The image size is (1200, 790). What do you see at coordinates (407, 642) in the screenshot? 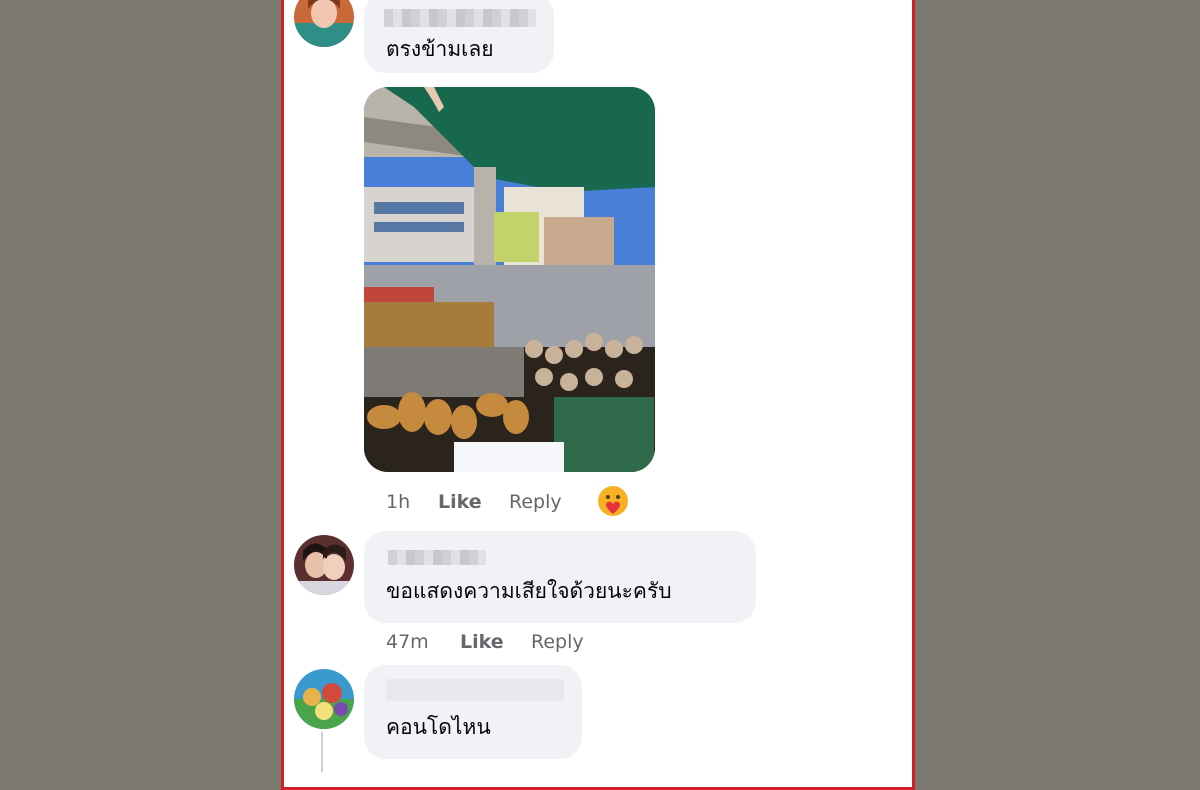
I see `comment-timestamp: 47m` at bounding box center [407, 642].